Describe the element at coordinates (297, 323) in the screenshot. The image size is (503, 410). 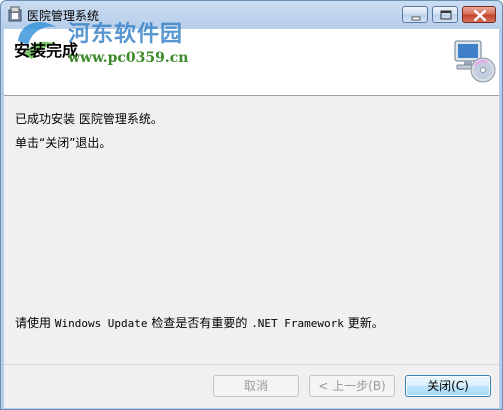
I see `dotnet-framework-text: .NET Framework` at that location.